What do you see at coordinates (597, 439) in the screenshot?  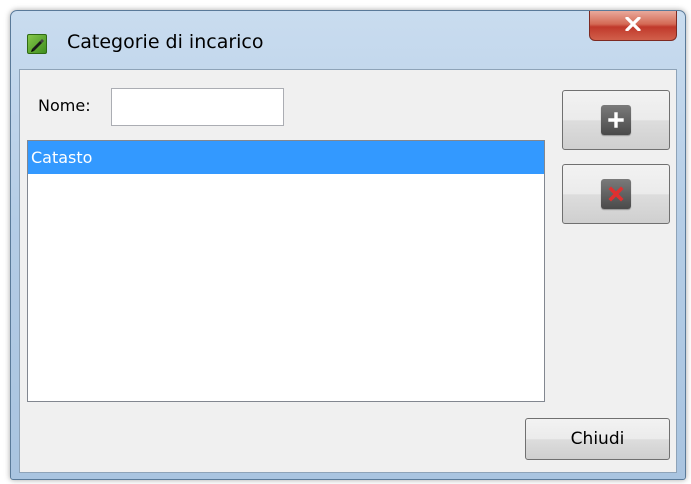 I see `chiudi-button: Chiudi` at bounding box center [597, 439].